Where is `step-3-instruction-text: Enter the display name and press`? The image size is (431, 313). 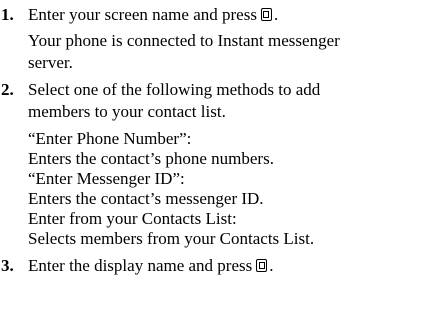
step-3-instruction-text: Enter the display name and press is located at coordinates (140, 265).